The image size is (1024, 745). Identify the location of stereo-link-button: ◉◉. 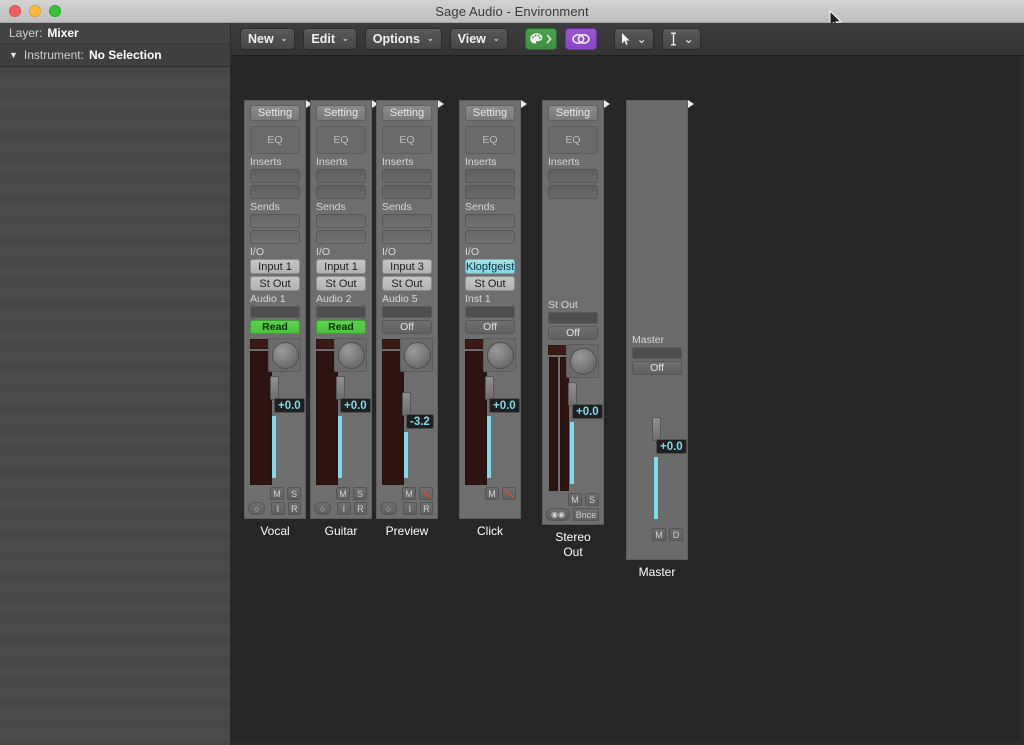
(558, 514).